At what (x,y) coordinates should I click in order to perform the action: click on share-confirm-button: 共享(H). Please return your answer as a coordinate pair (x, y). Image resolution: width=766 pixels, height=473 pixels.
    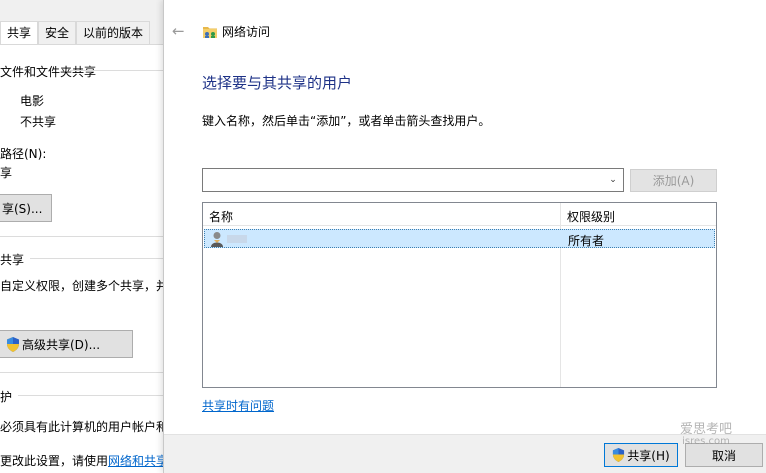
    Looking at the image, I should click on (641, 455).